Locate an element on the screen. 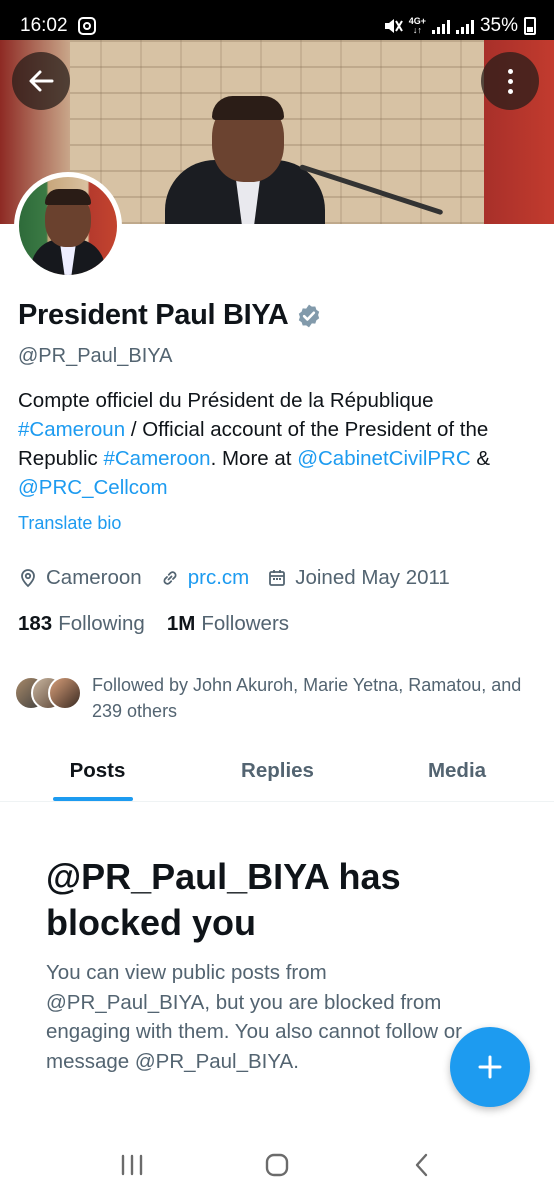  status-time: 16:02 is located at coordinates (44, 25).